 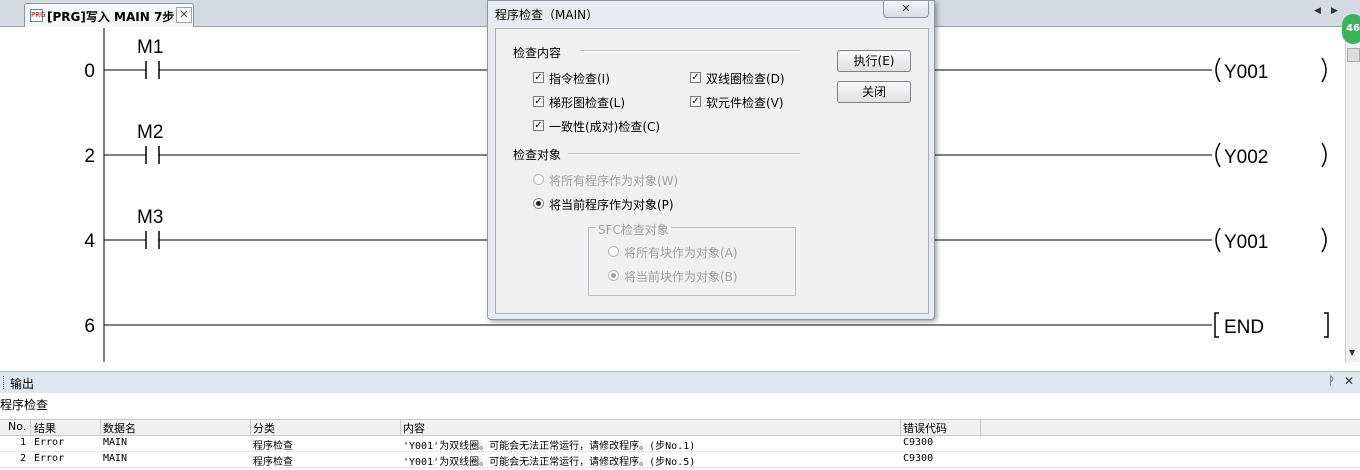 What do you see at coordinates (1317, 11) in the screenshot?
I see `tab-scroll-left-icon: ◀` at bounding box center [1317, 11].